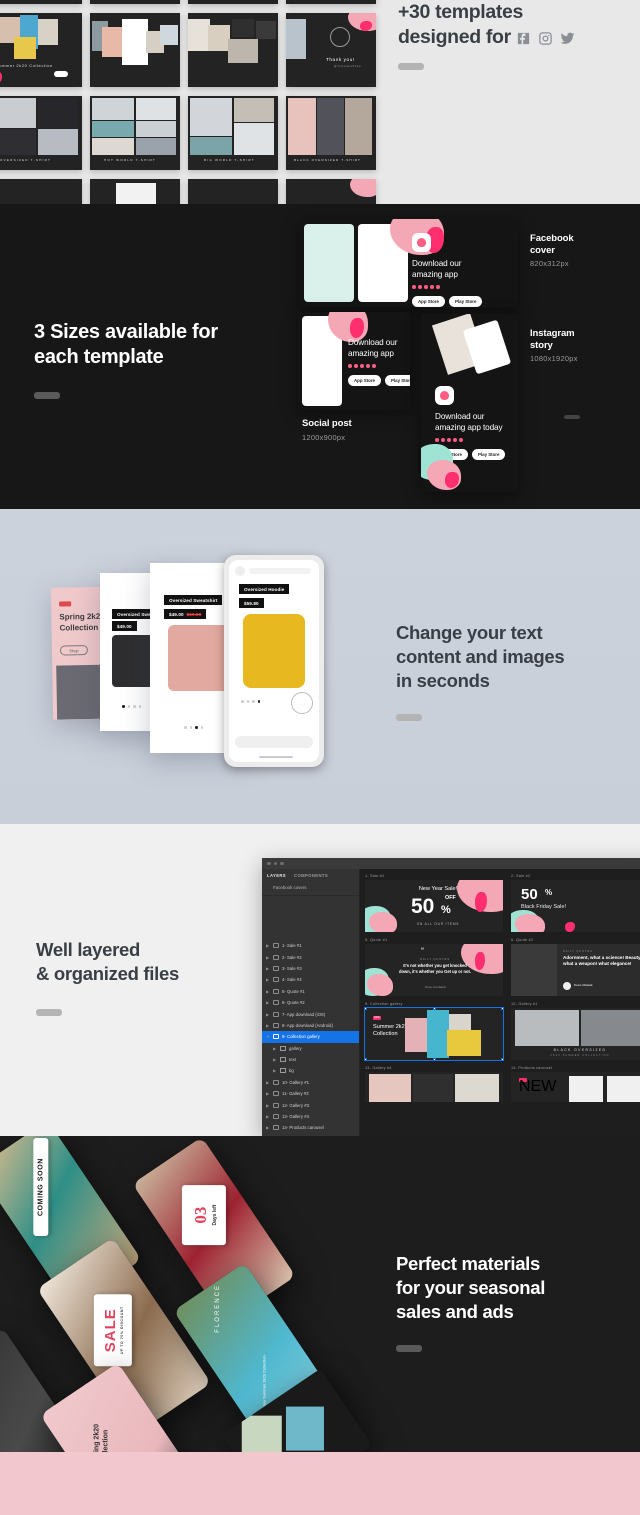 The image size is (640, 1515). I want to click on layer-row: ▶ 10- Gallery #1, so click(310, 1082).